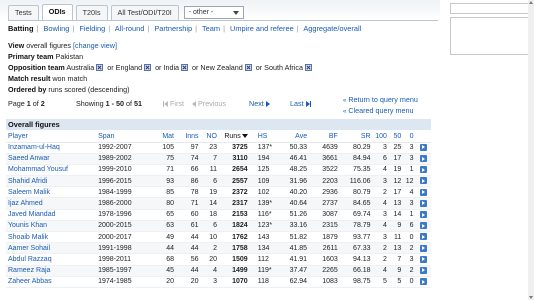 This screenshot has width=534, height=300. I want to click on nav-umpire-referee: Umpire and referee, so click(262, 28).